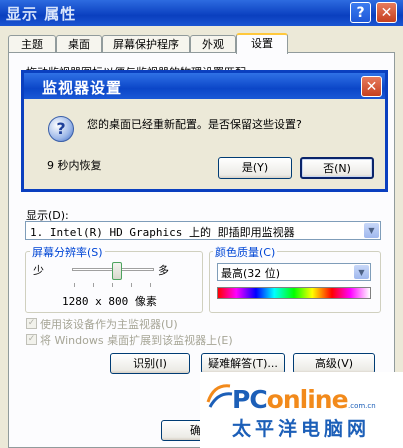 Image resolution: width=403 pixels, height=448 pixels. I want to click on color-quality-value: 最高(32 位), so click(251, 273).